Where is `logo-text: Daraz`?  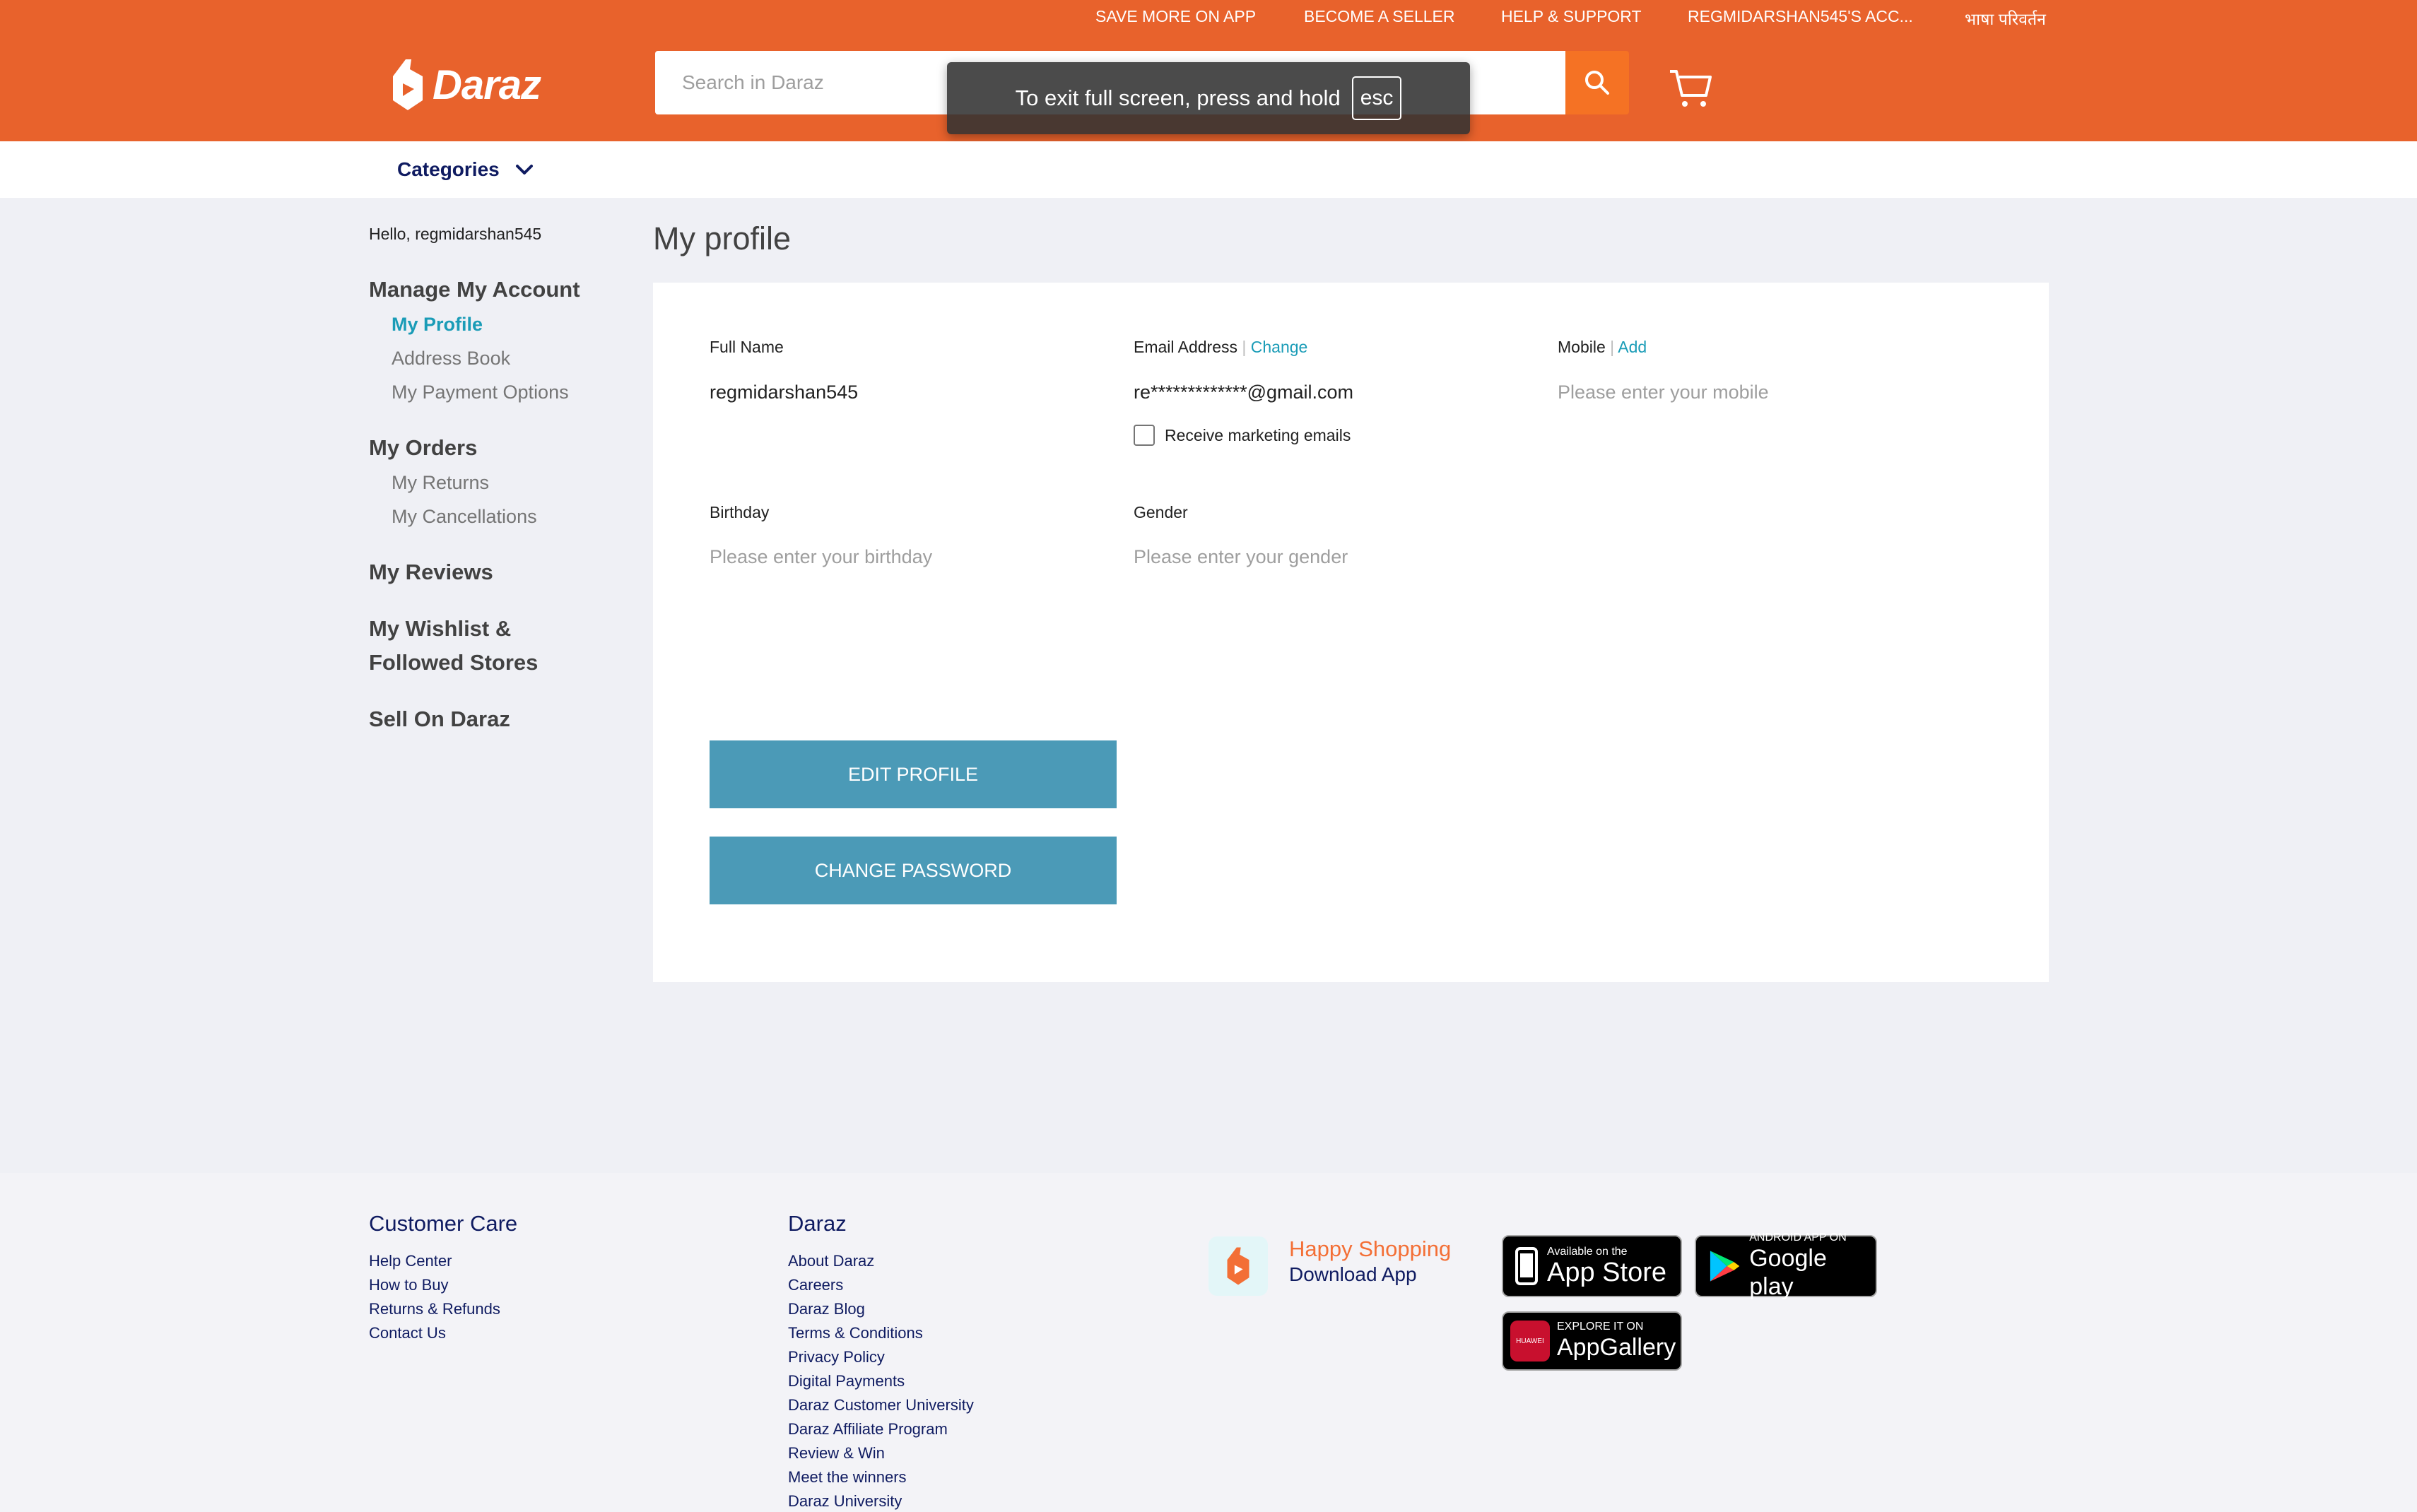
logo-text: Daraz is located at coordinates (487, 84).